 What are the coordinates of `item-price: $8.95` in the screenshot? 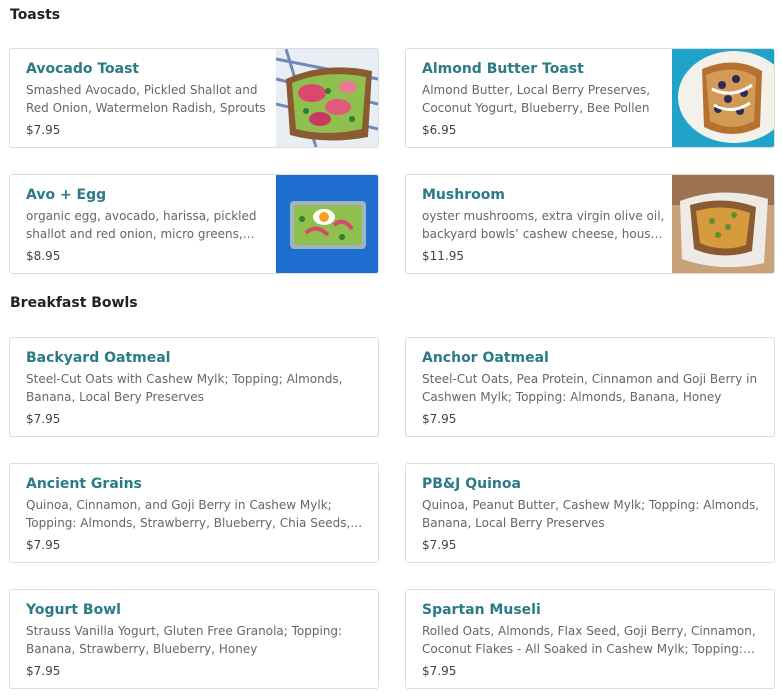 It's located at (43, 256).